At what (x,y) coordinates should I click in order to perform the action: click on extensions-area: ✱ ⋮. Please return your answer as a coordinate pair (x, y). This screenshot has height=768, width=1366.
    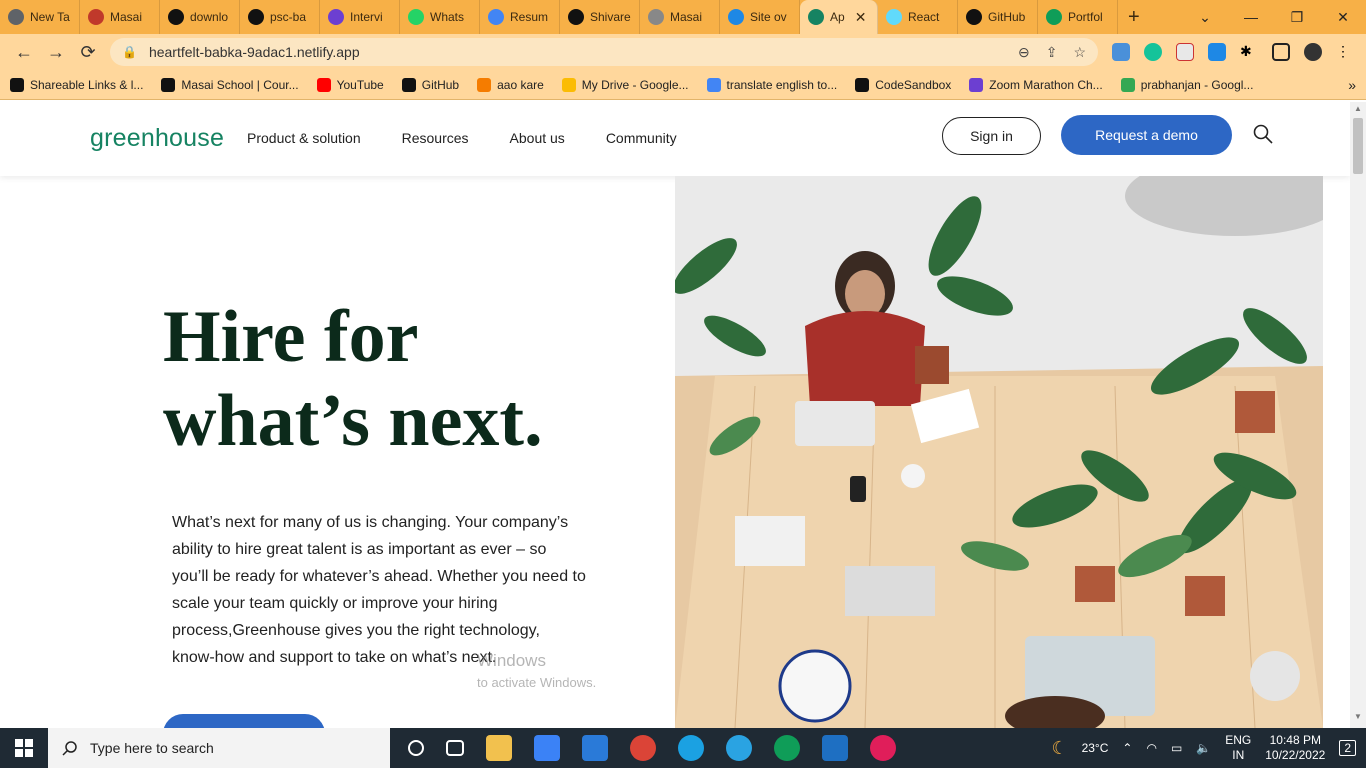
    Looking at the image, I should click on (1233, 52).